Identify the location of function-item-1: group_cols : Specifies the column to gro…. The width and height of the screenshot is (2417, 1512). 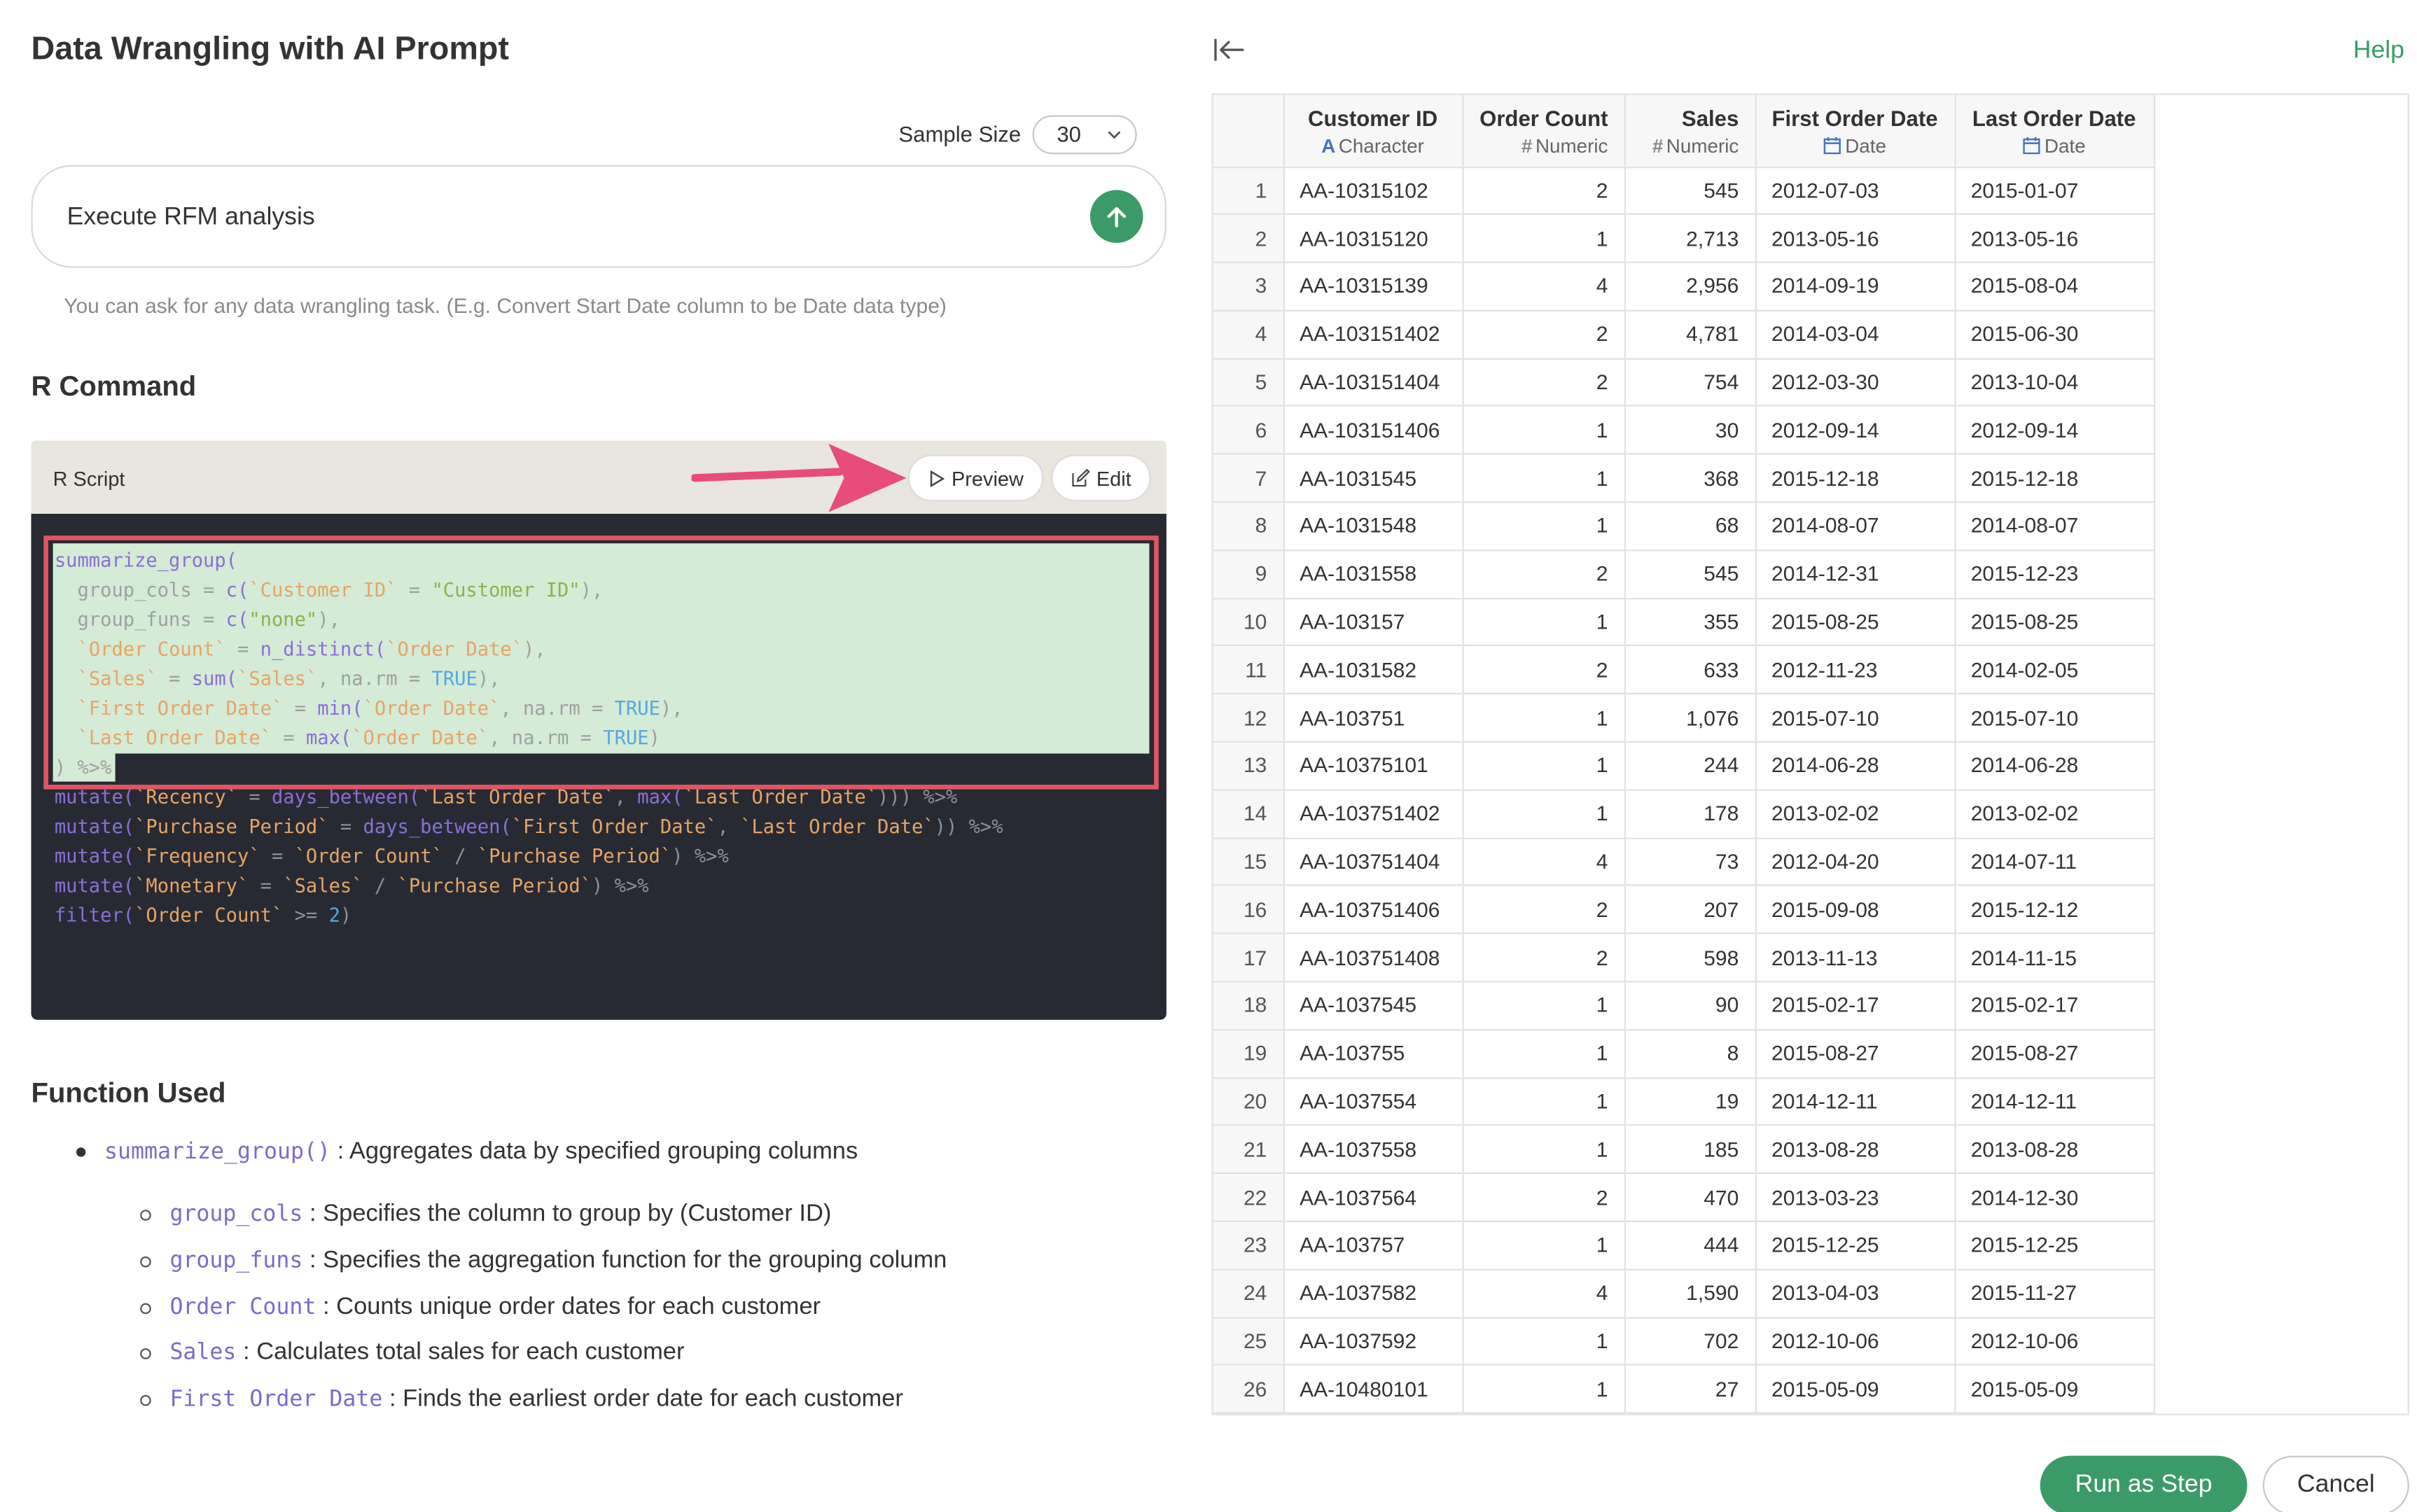
(501, 1213).